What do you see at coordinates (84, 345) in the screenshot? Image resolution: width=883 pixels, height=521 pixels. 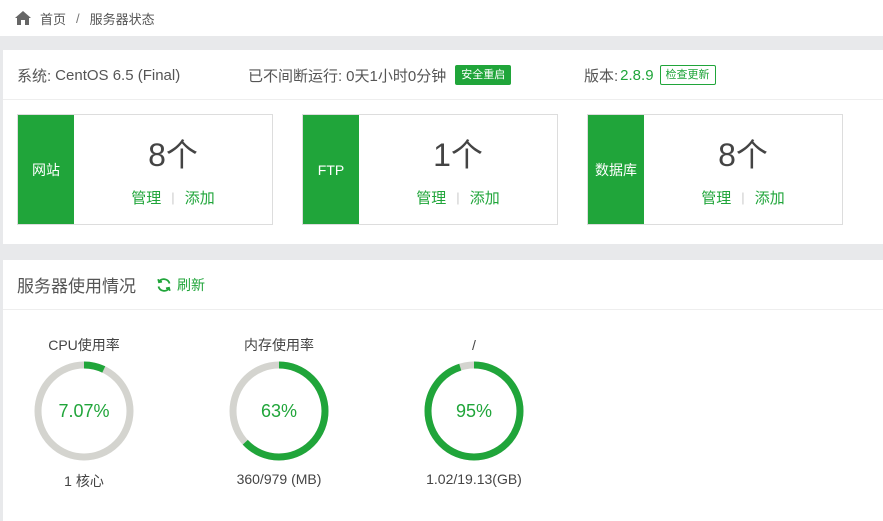 I see `cpu-gauge-title: CPU使用率` at bounding box center [84, 345].